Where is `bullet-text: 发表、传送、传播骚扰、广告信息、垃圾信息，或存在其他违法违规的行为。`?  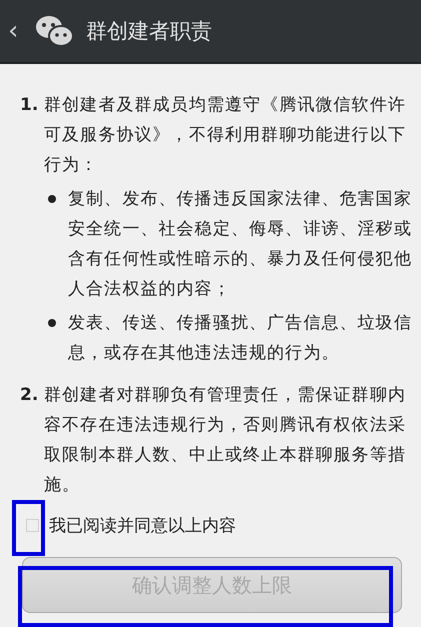
bullet-text: 发表、传送、传播骚扰、广告信息、垃圾信息，或存在其他违法违规的行为。 is located at coordinates (240, 338).